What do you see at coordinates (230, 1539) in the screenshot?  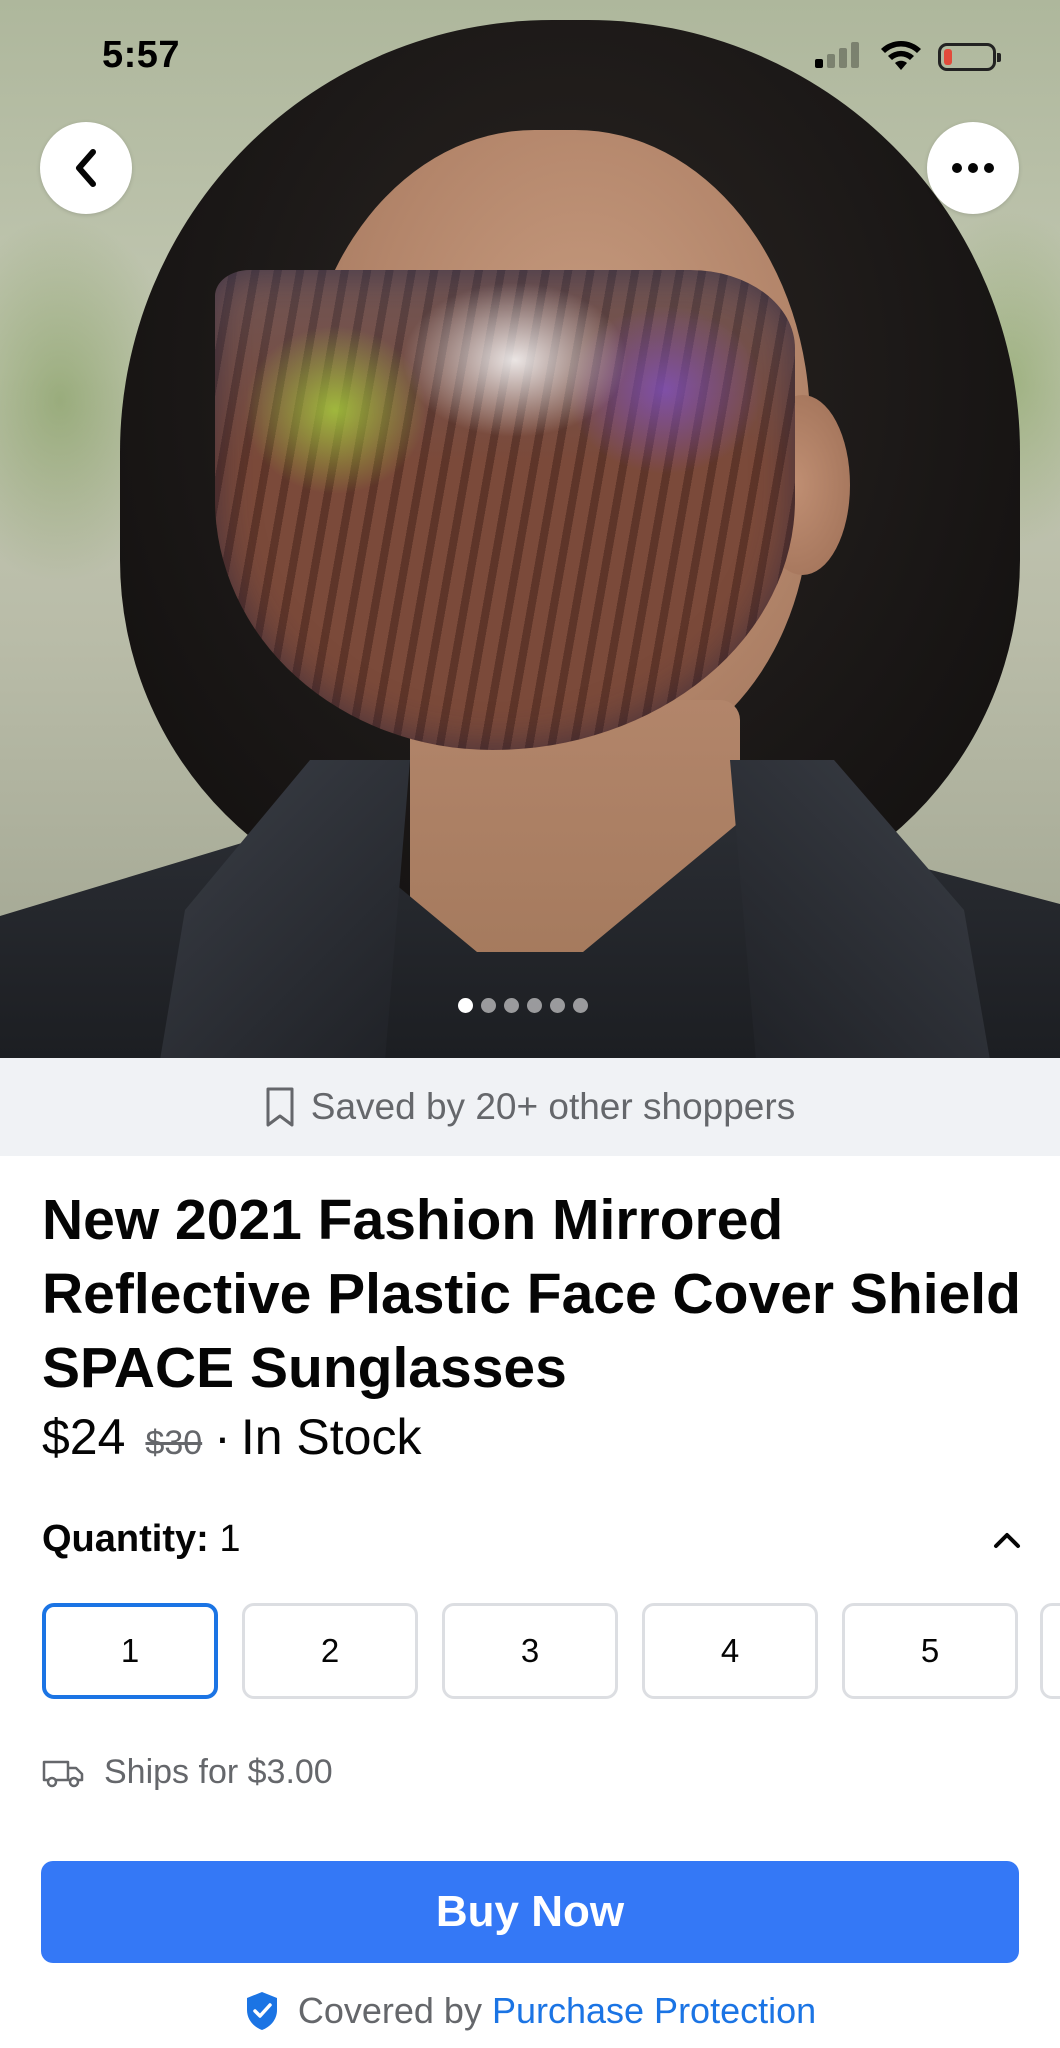 I see `quantity-value: 1` at bounding box center [230, 1539].